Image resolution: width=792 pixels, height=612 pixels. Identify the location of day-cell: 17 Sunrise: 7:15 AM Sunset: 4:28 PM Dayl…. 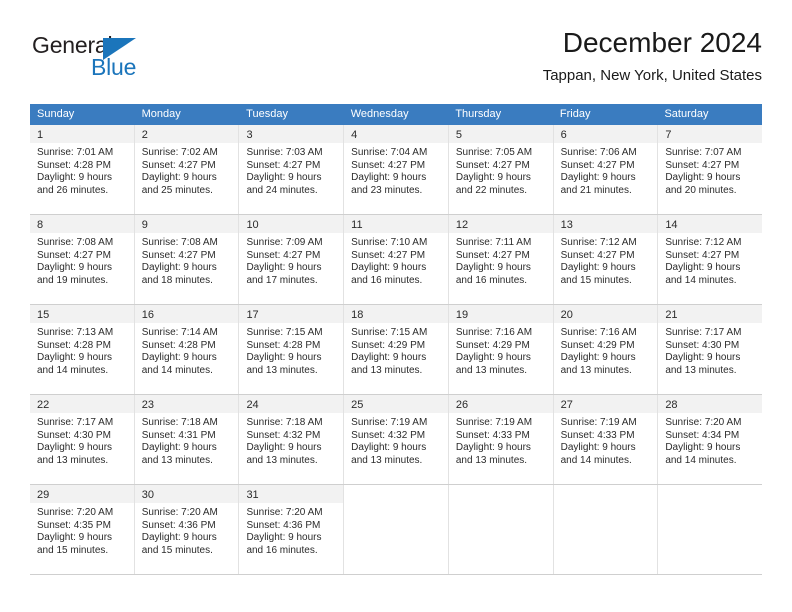
(292, 349).